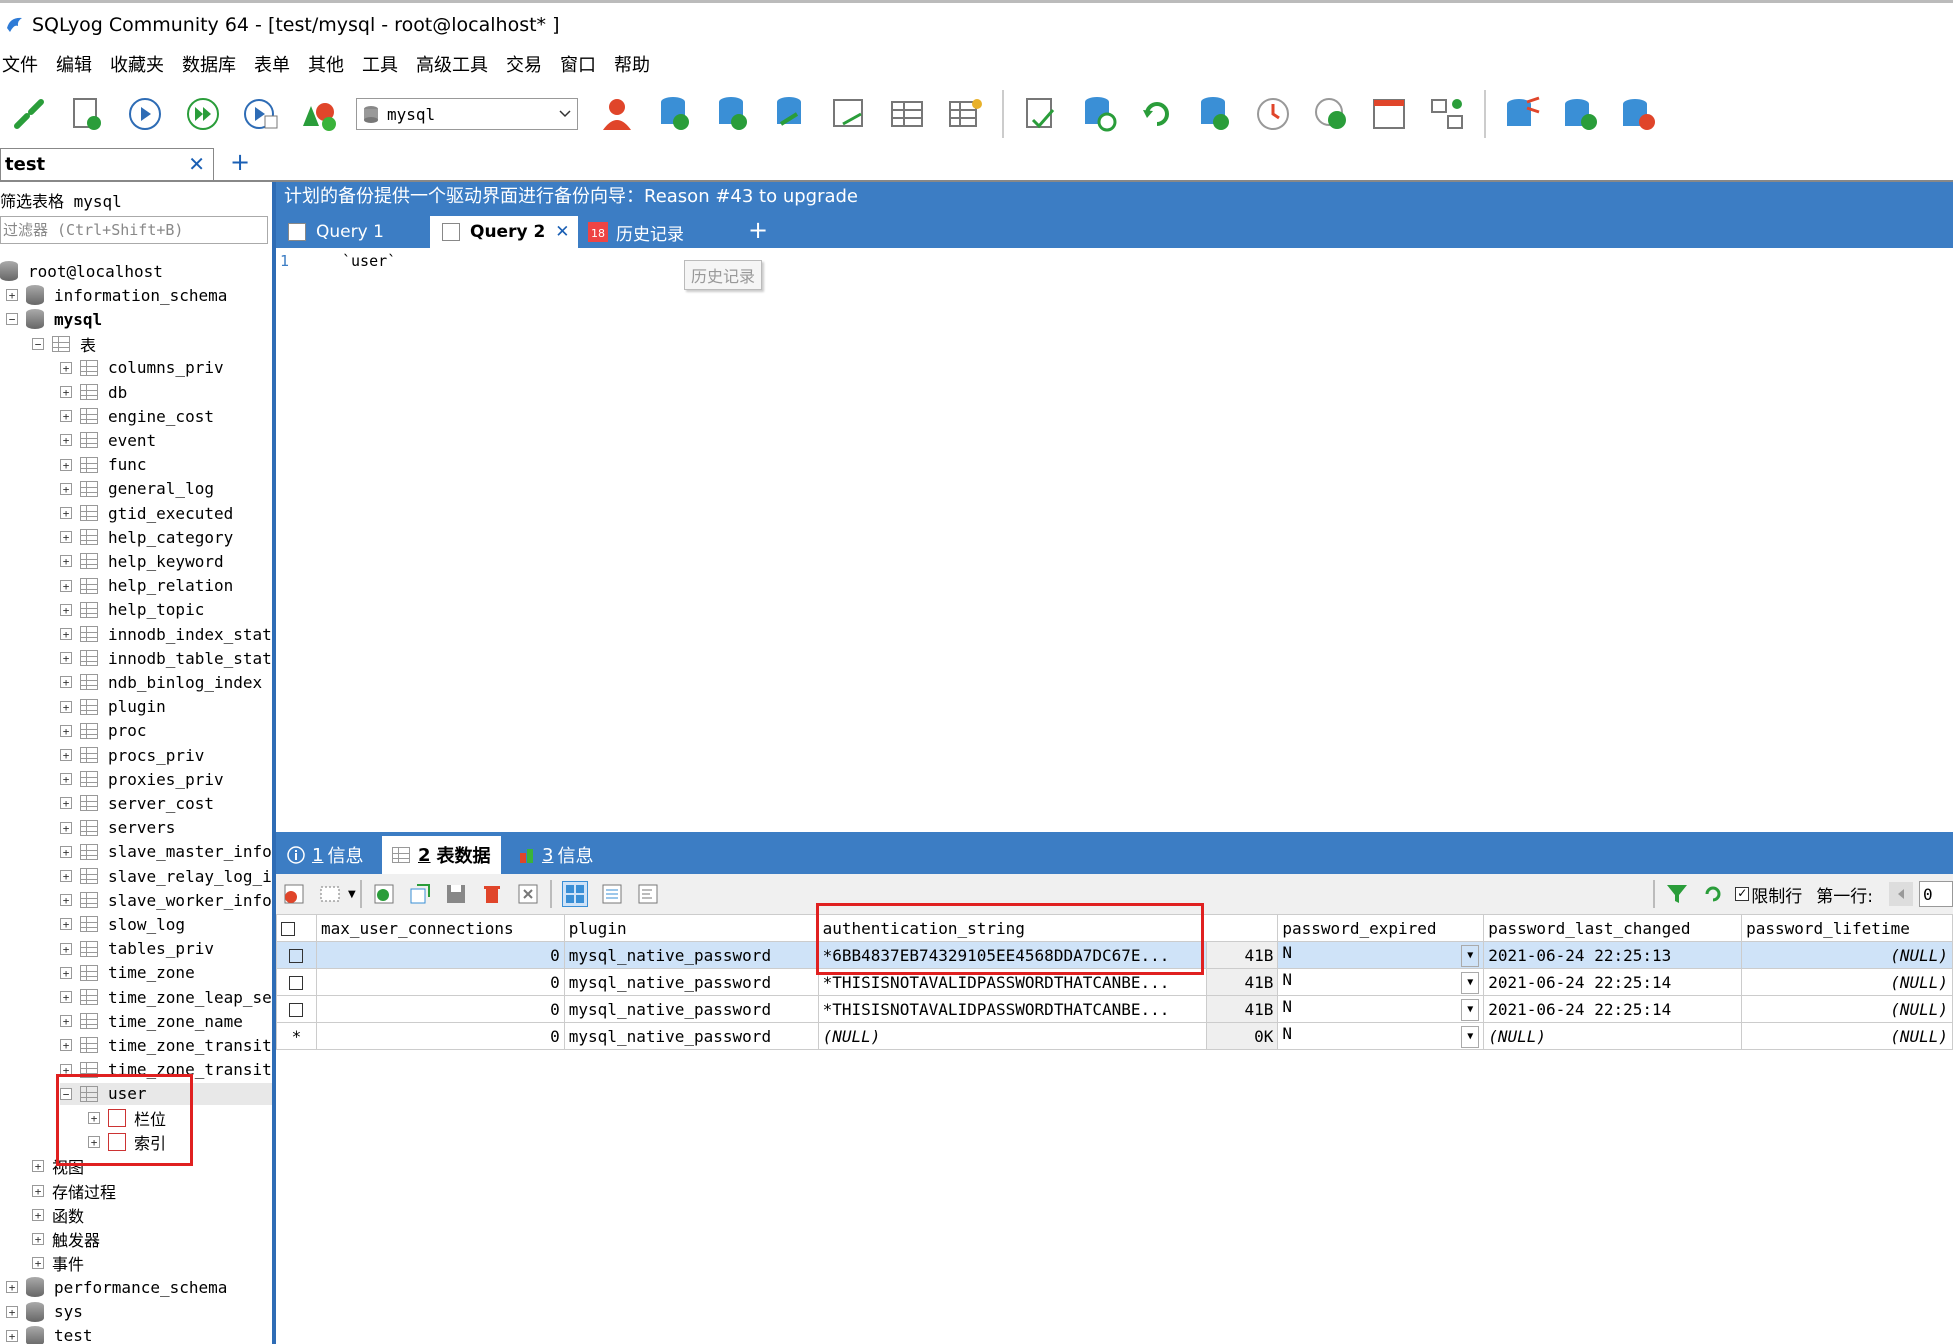 The height and width of the screenshot is (1344, 1953). Describe the element at coordinates (441, 855) in the screenshot. I see `tab-table-data: 2 表数据` at that location.